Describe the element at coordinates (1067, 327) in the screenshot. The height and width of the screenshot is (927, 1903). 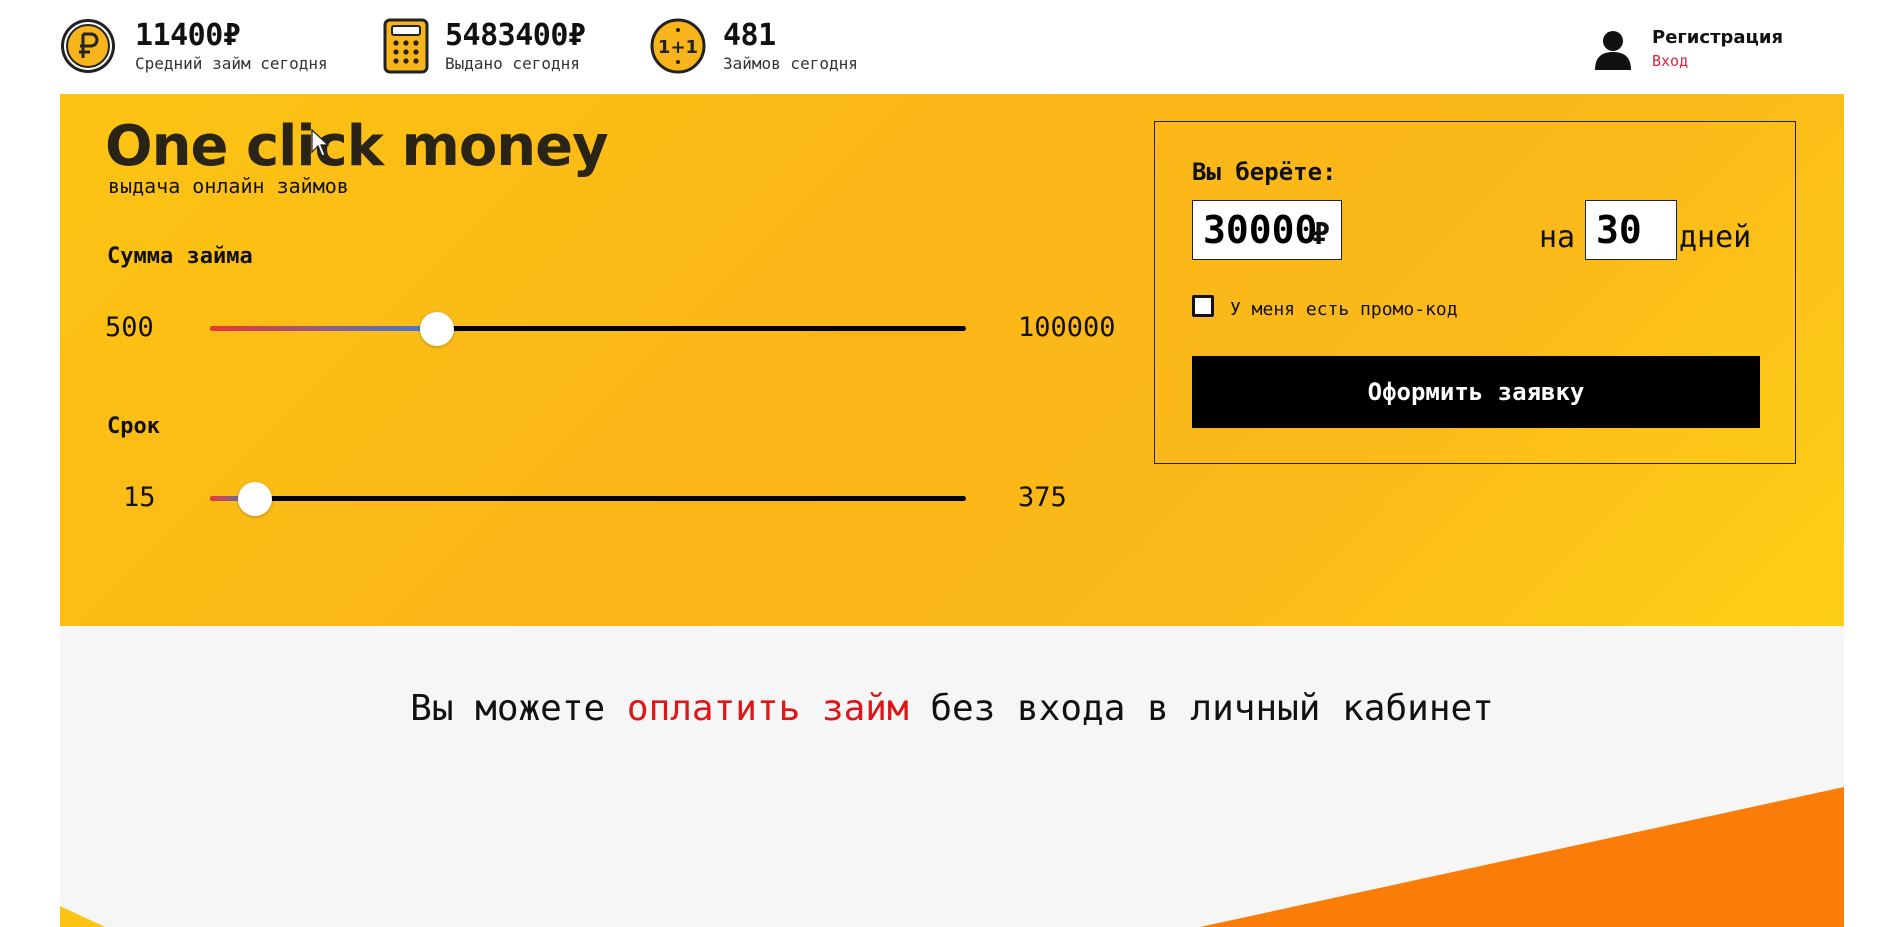
I see `amount-max: 100000` at that location.